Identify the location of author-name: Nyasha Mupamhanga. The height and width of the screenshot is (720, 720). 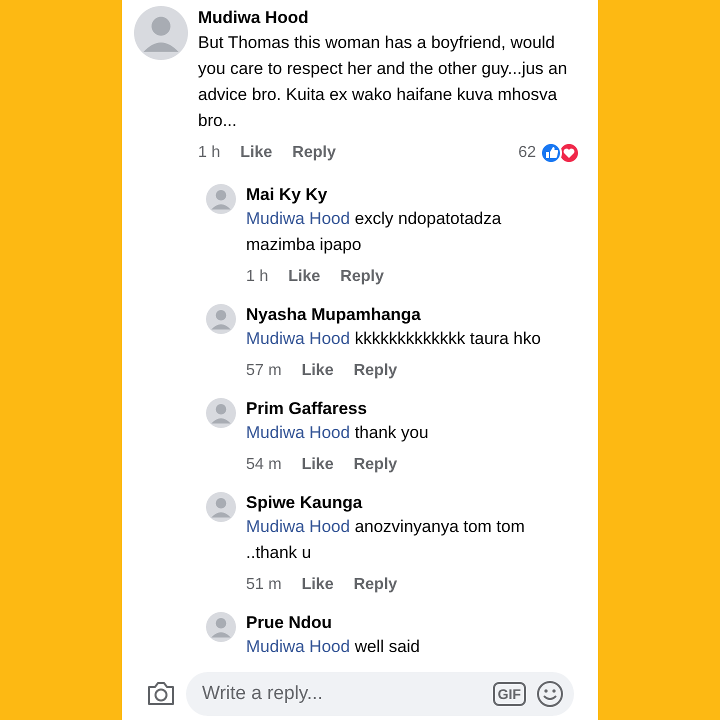
(416, 315).